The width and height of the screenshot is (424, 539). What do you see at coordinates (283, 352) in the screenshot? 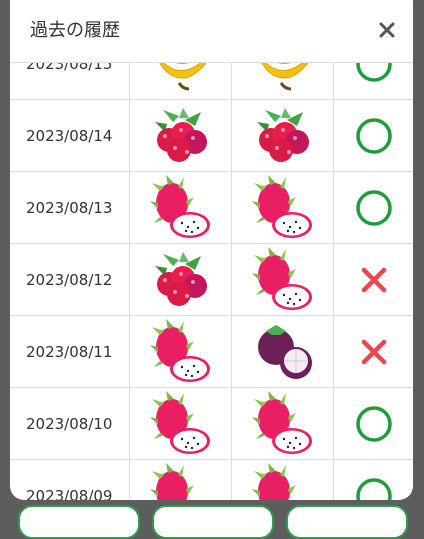
I see `mangosteen-icon` at bounding box center [283, 352].